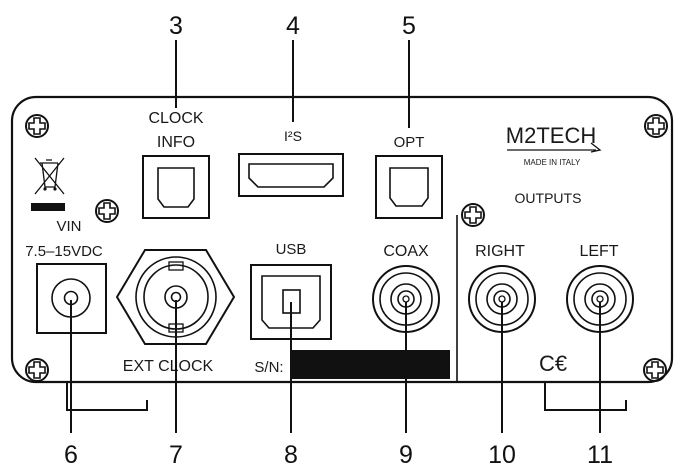  Describe the element at coordinates (48, 184) in the screenshot. I see `weee-bin-icon` at that location.